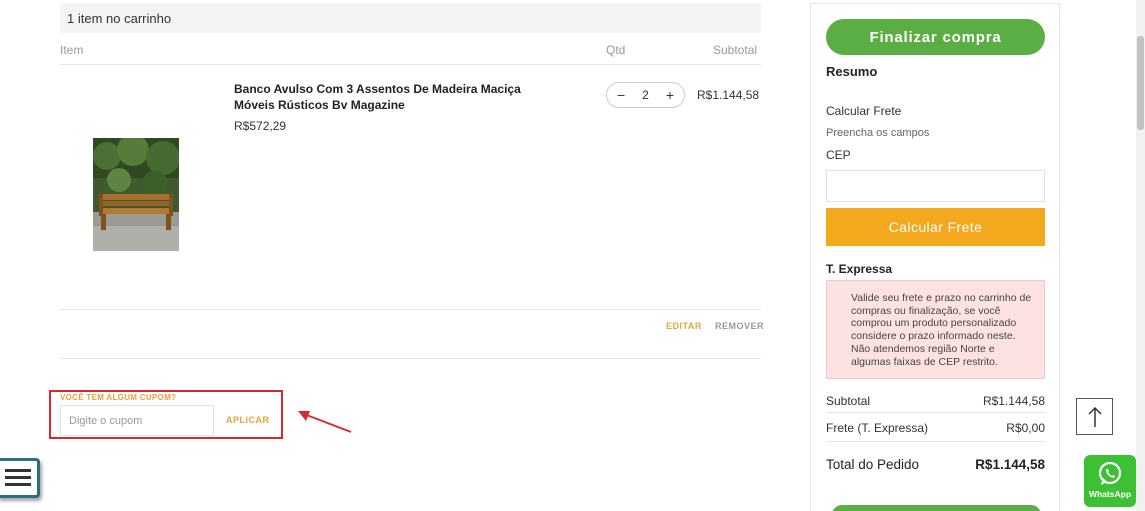  What do you see at coordinates (935, 428) in the screenshot?
I see `summary-freight-row: Frete (T. Expressa) R$0,00` at bounding box center [935, 428].